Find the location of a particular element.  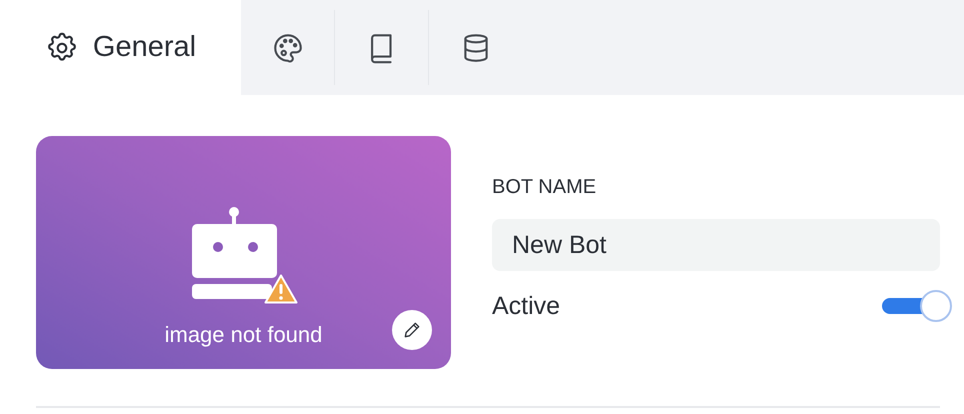

edit-button is located at coordinates (412, 330).